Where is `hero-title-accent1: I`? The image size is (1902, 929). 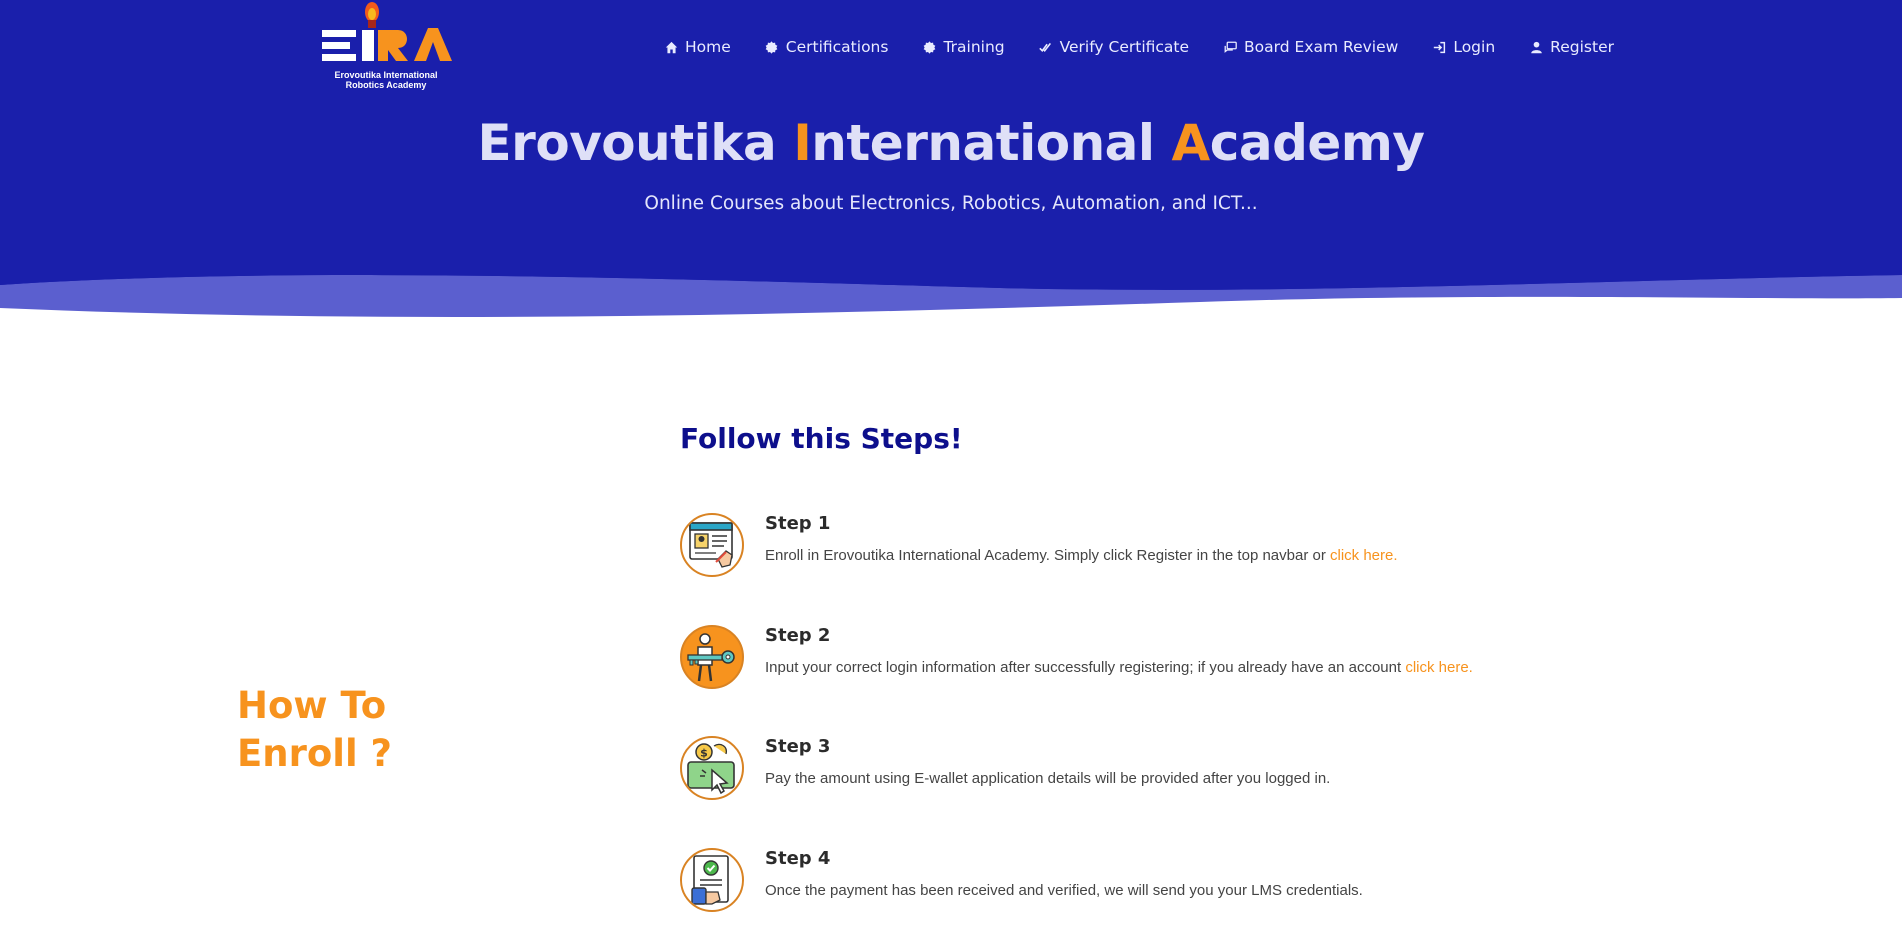 hero-title-accent1: I is located at coordinates (802, 143).